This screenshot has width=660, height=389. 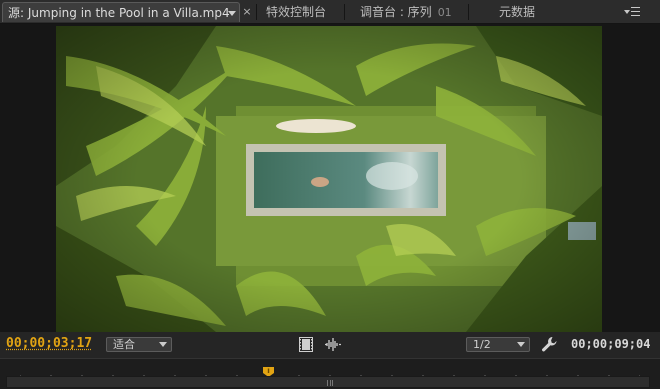 What do you see at coordinates (611, 344) in the screenshot?
I see `duration-timecode: 00;00;09;04` at bounding box center [611, 344].